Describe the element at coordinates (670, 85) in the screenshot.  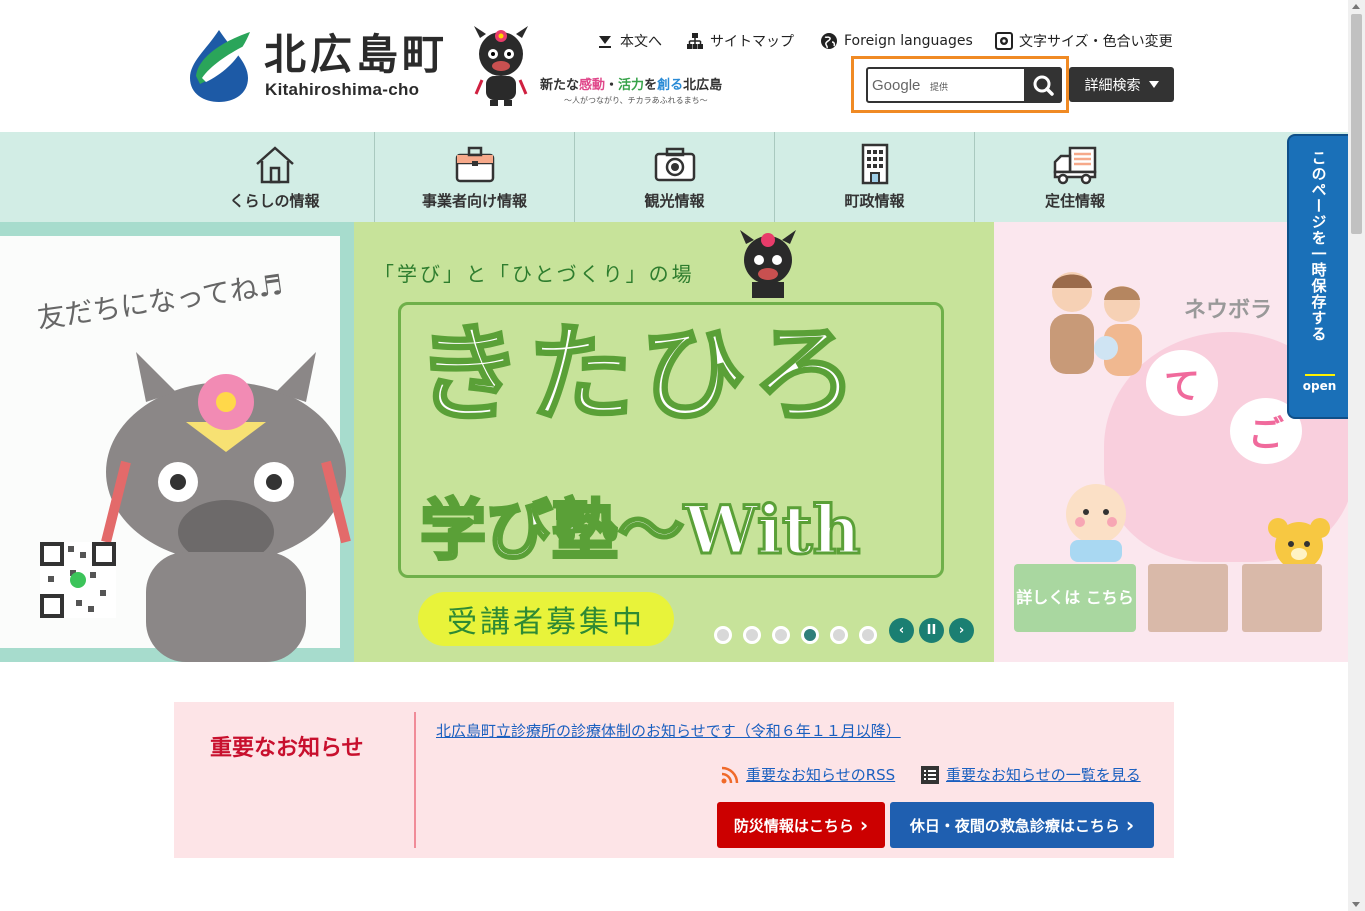
I see `slogan-blue: 創る` at that location.